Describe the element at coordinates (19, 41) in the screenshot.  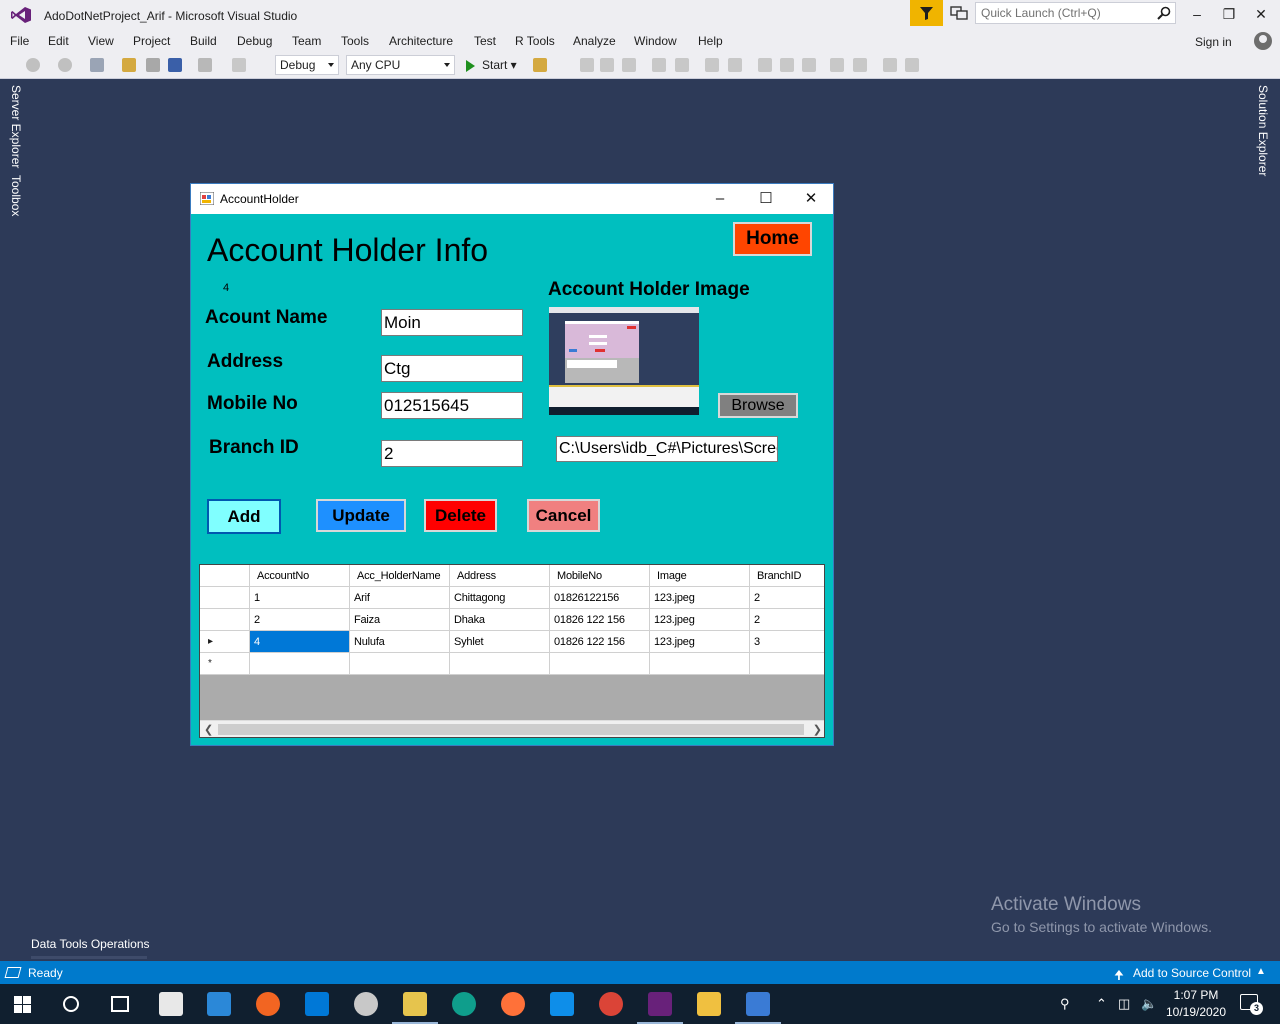
I see `menu-file: File` at that location.